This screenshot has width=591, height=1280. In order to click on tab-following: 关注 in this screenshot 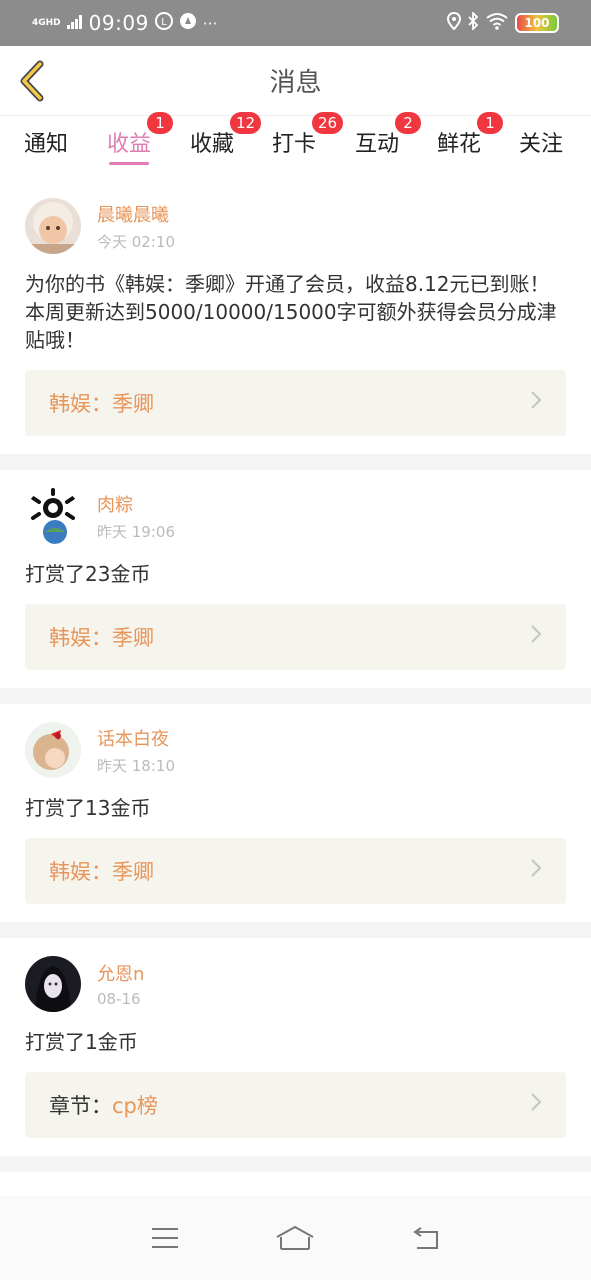, I will do `click(541, 142)`.